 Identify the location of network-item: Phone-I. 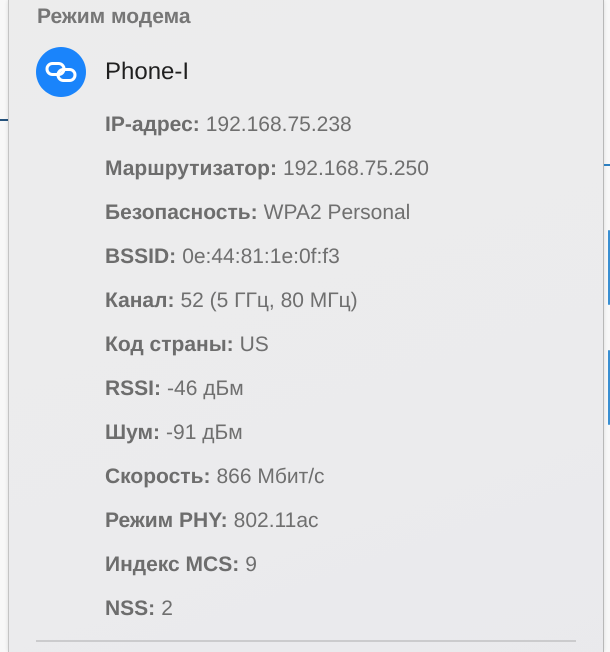
(113, 72).